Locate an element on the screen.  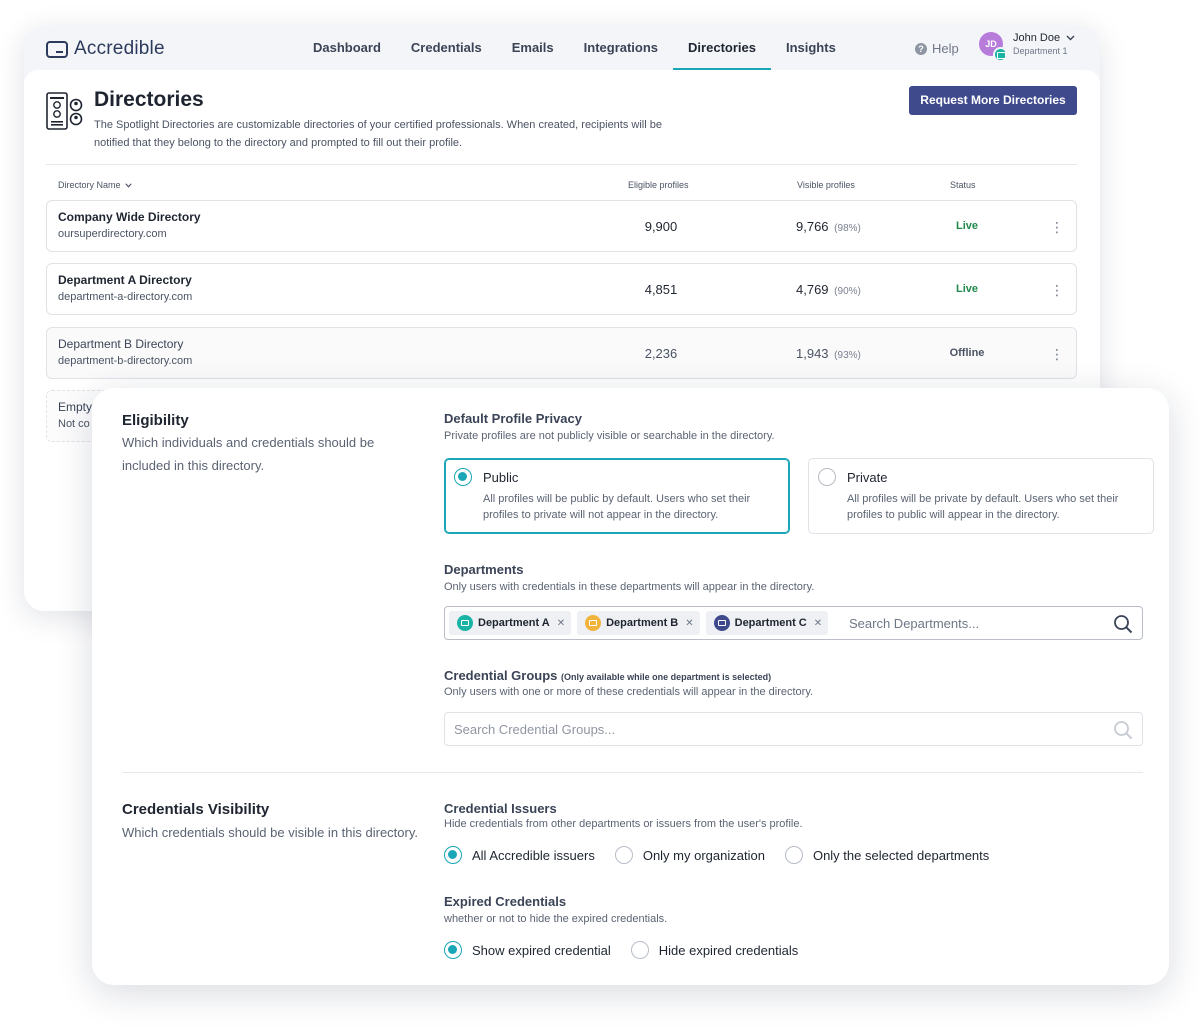
column-header-name-label: Directory Name is located at coordinates (89, 185).